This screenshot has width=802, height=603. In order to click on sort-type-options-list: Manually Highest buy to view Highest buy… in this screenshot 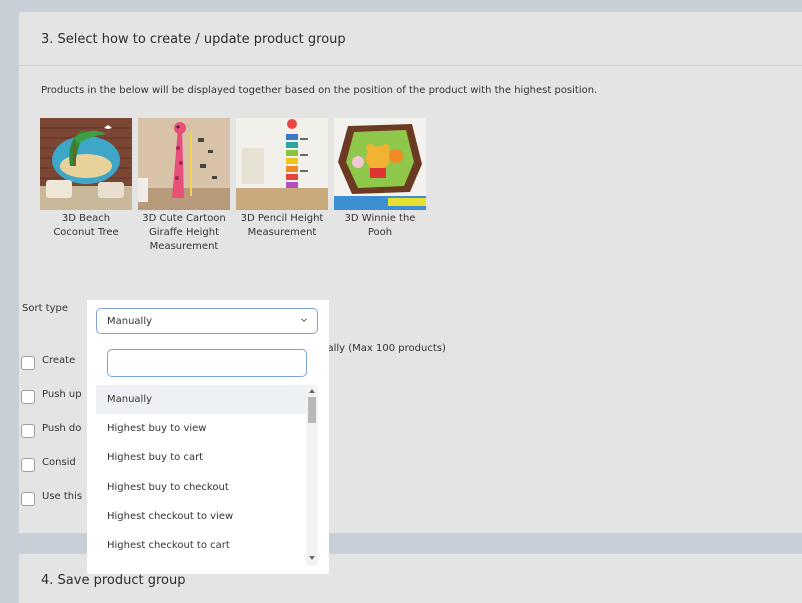, I will do `click(207, 475)`.